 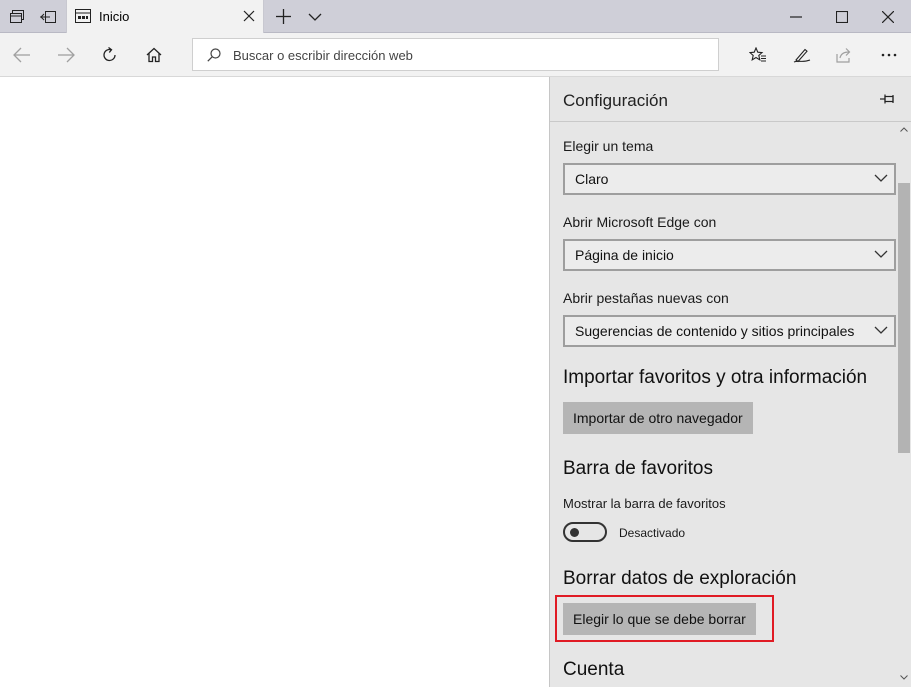 What do you see at coordinates (889, 55) in the screenshot?
I see `more-icon` at bounding box center [889, 55].